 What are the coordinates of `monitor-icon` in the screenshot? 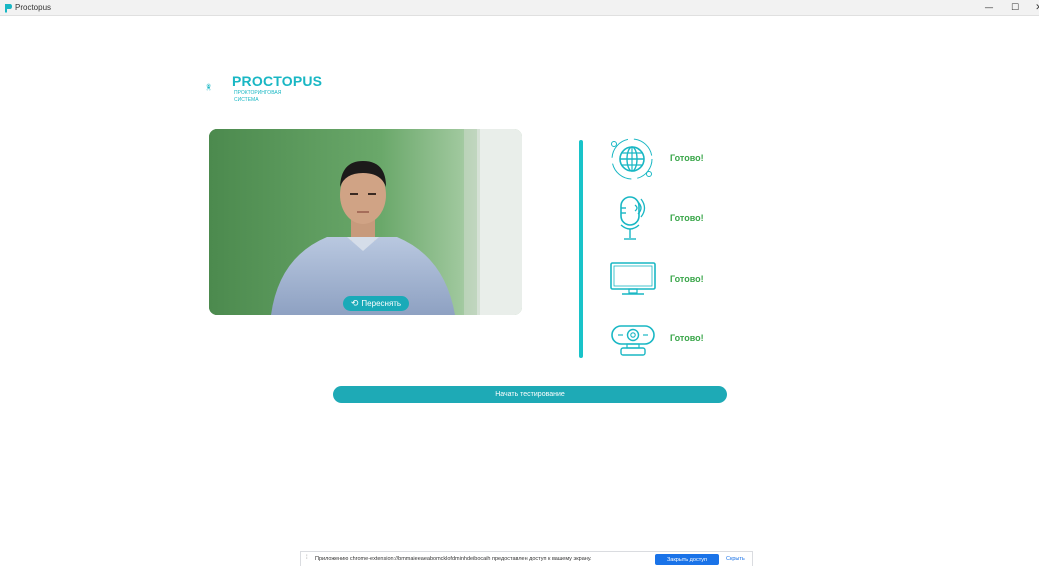 It's located at (633, 278).